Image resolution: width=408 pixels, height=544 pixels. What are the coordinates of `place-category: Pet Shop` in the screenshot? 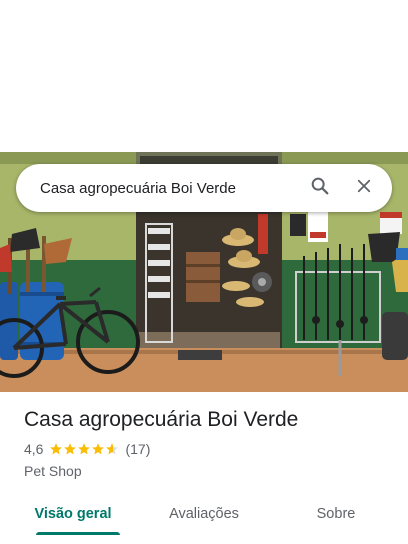 It's located at (209, 471).